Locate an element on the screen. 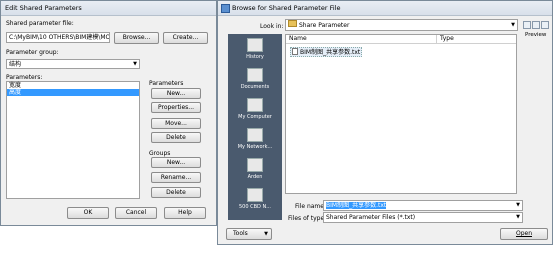 This screenshot has width=553, height=259. places-my-computer: My Computer is located at coordinates (255, 109).